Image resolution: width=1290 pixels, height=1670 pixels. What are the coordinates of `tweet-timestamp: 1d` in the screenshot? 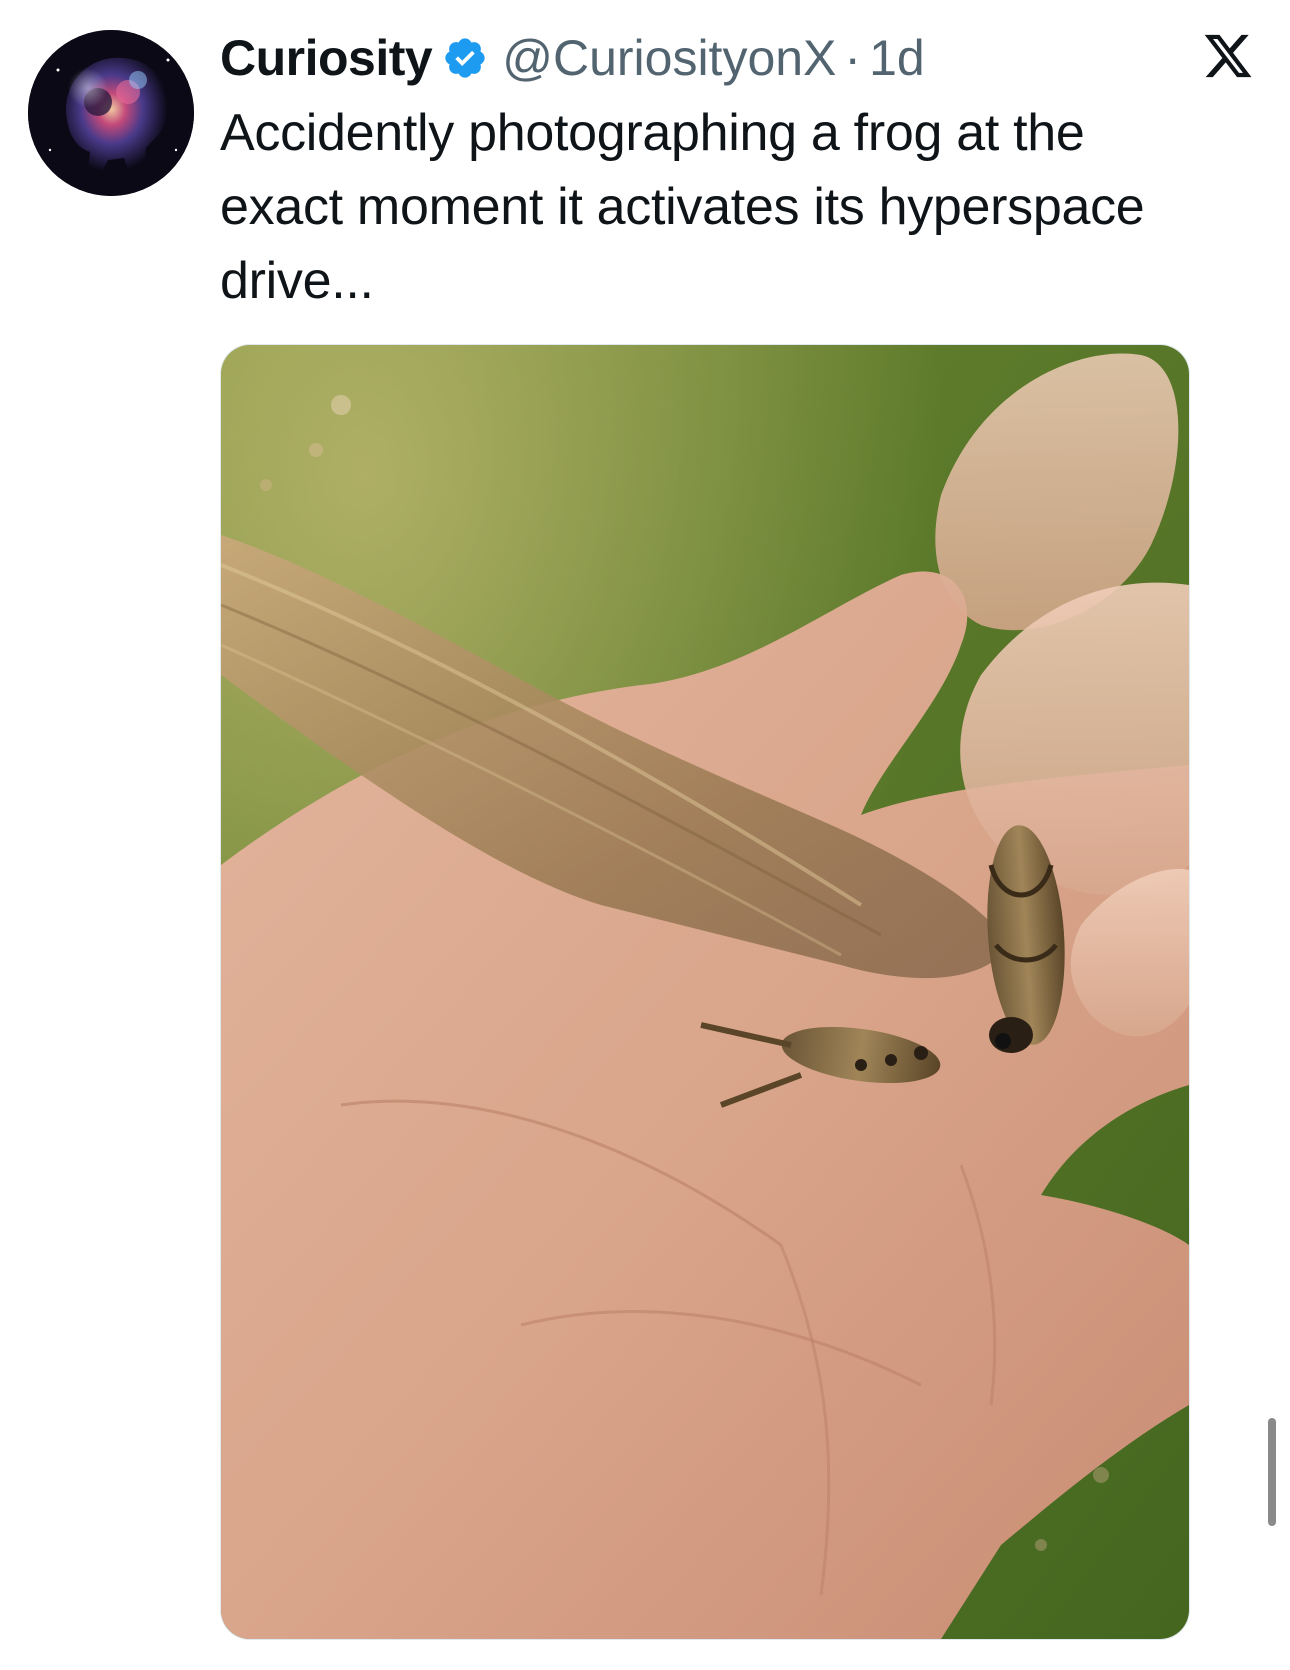 It's located at (897, 58).